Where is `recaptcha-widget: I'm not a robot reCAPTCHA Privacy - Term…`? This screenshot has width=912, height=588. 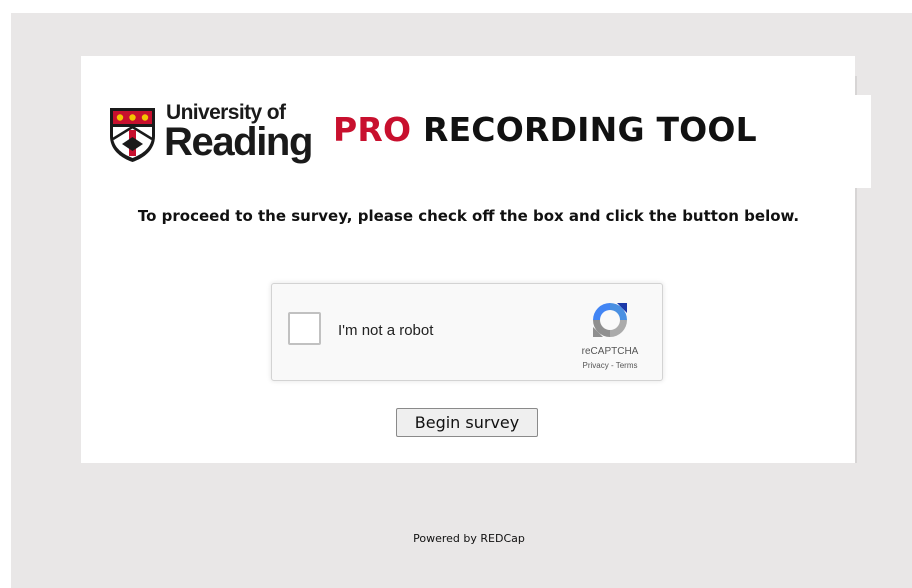 recaptcha-widget: I'm not a robot reCAPTCHA Privacy - Term… is located at coordinates (467, 332).